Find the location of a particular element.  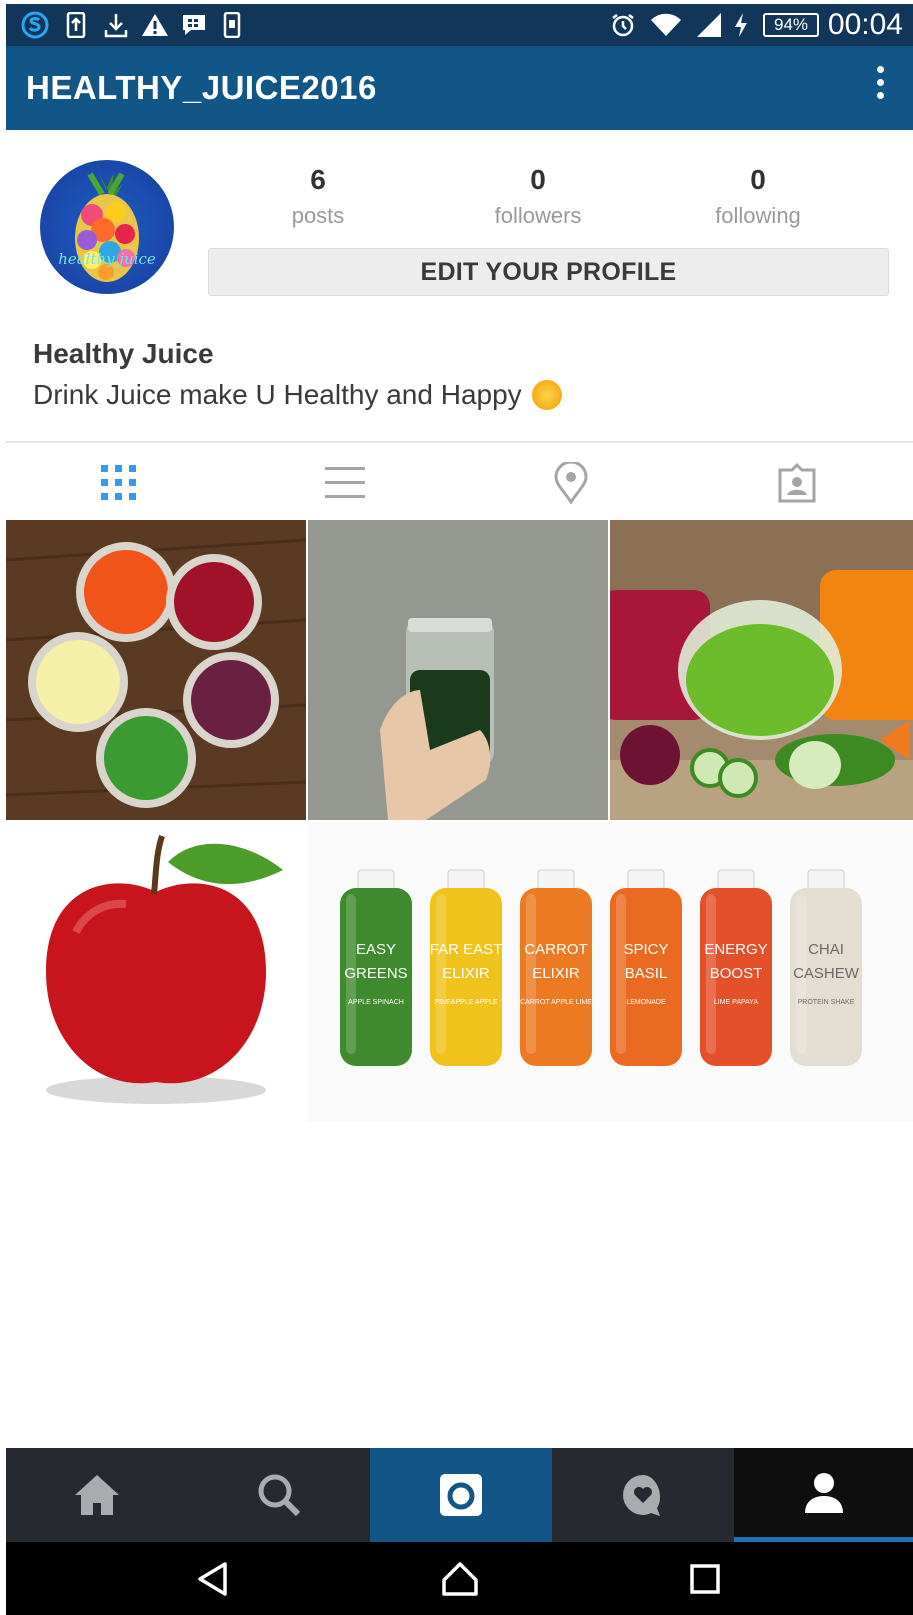

recents-icon is located at coordinates (705, 1578).